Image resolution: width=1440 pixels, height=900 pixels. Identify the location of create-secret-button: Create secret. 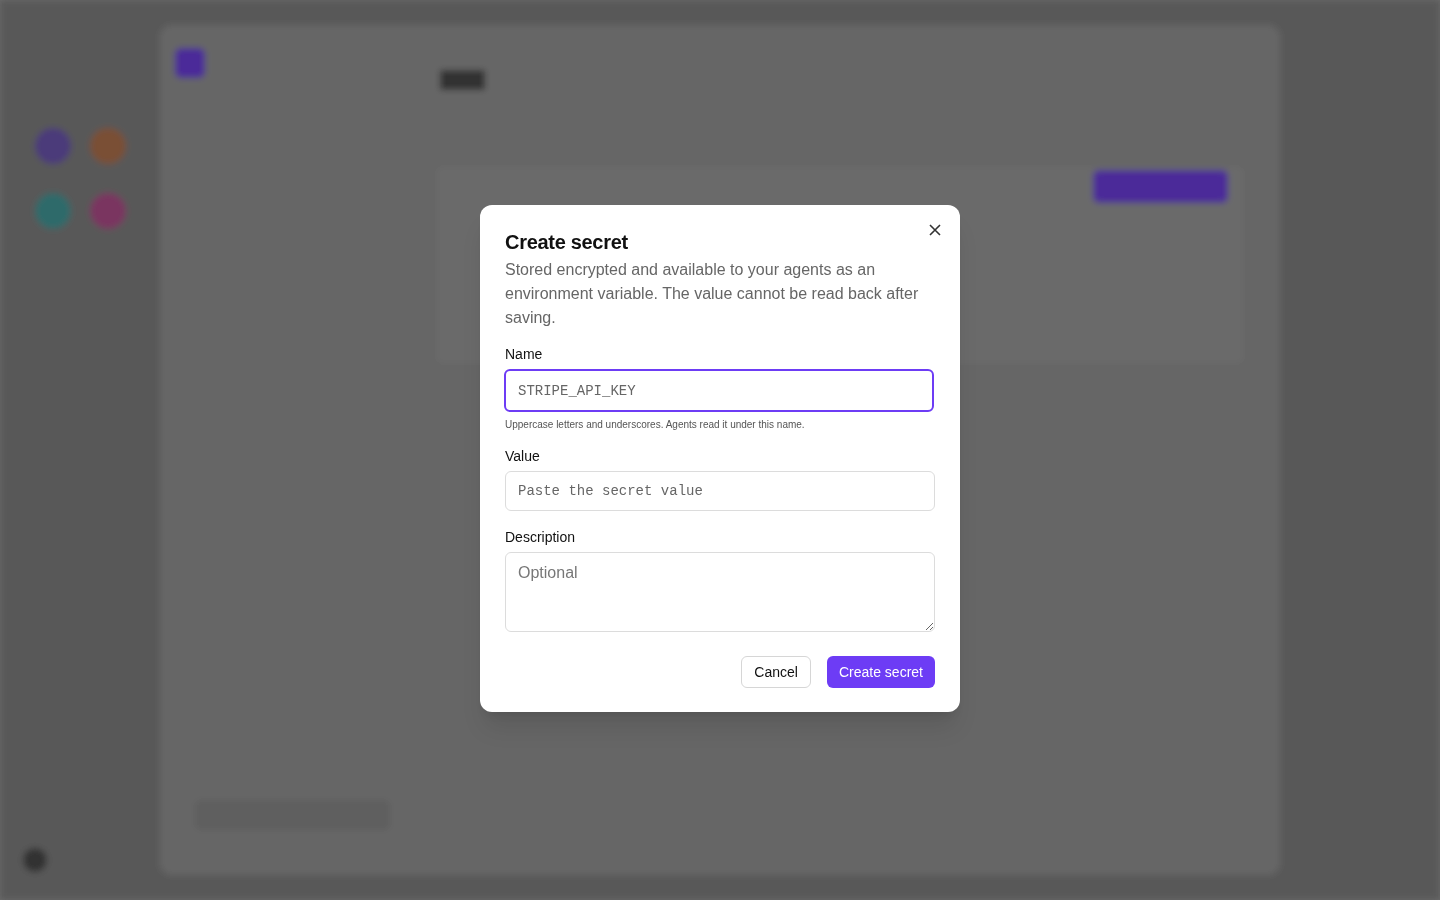
(880, 672).